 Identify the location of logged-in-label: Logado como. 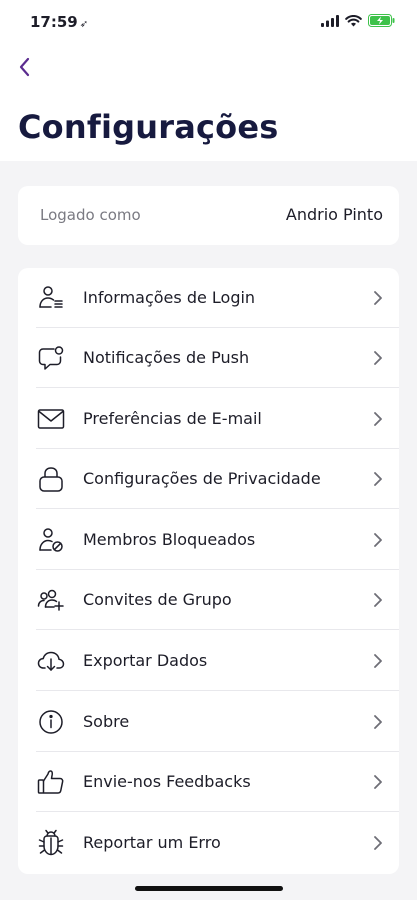
(90, 215).